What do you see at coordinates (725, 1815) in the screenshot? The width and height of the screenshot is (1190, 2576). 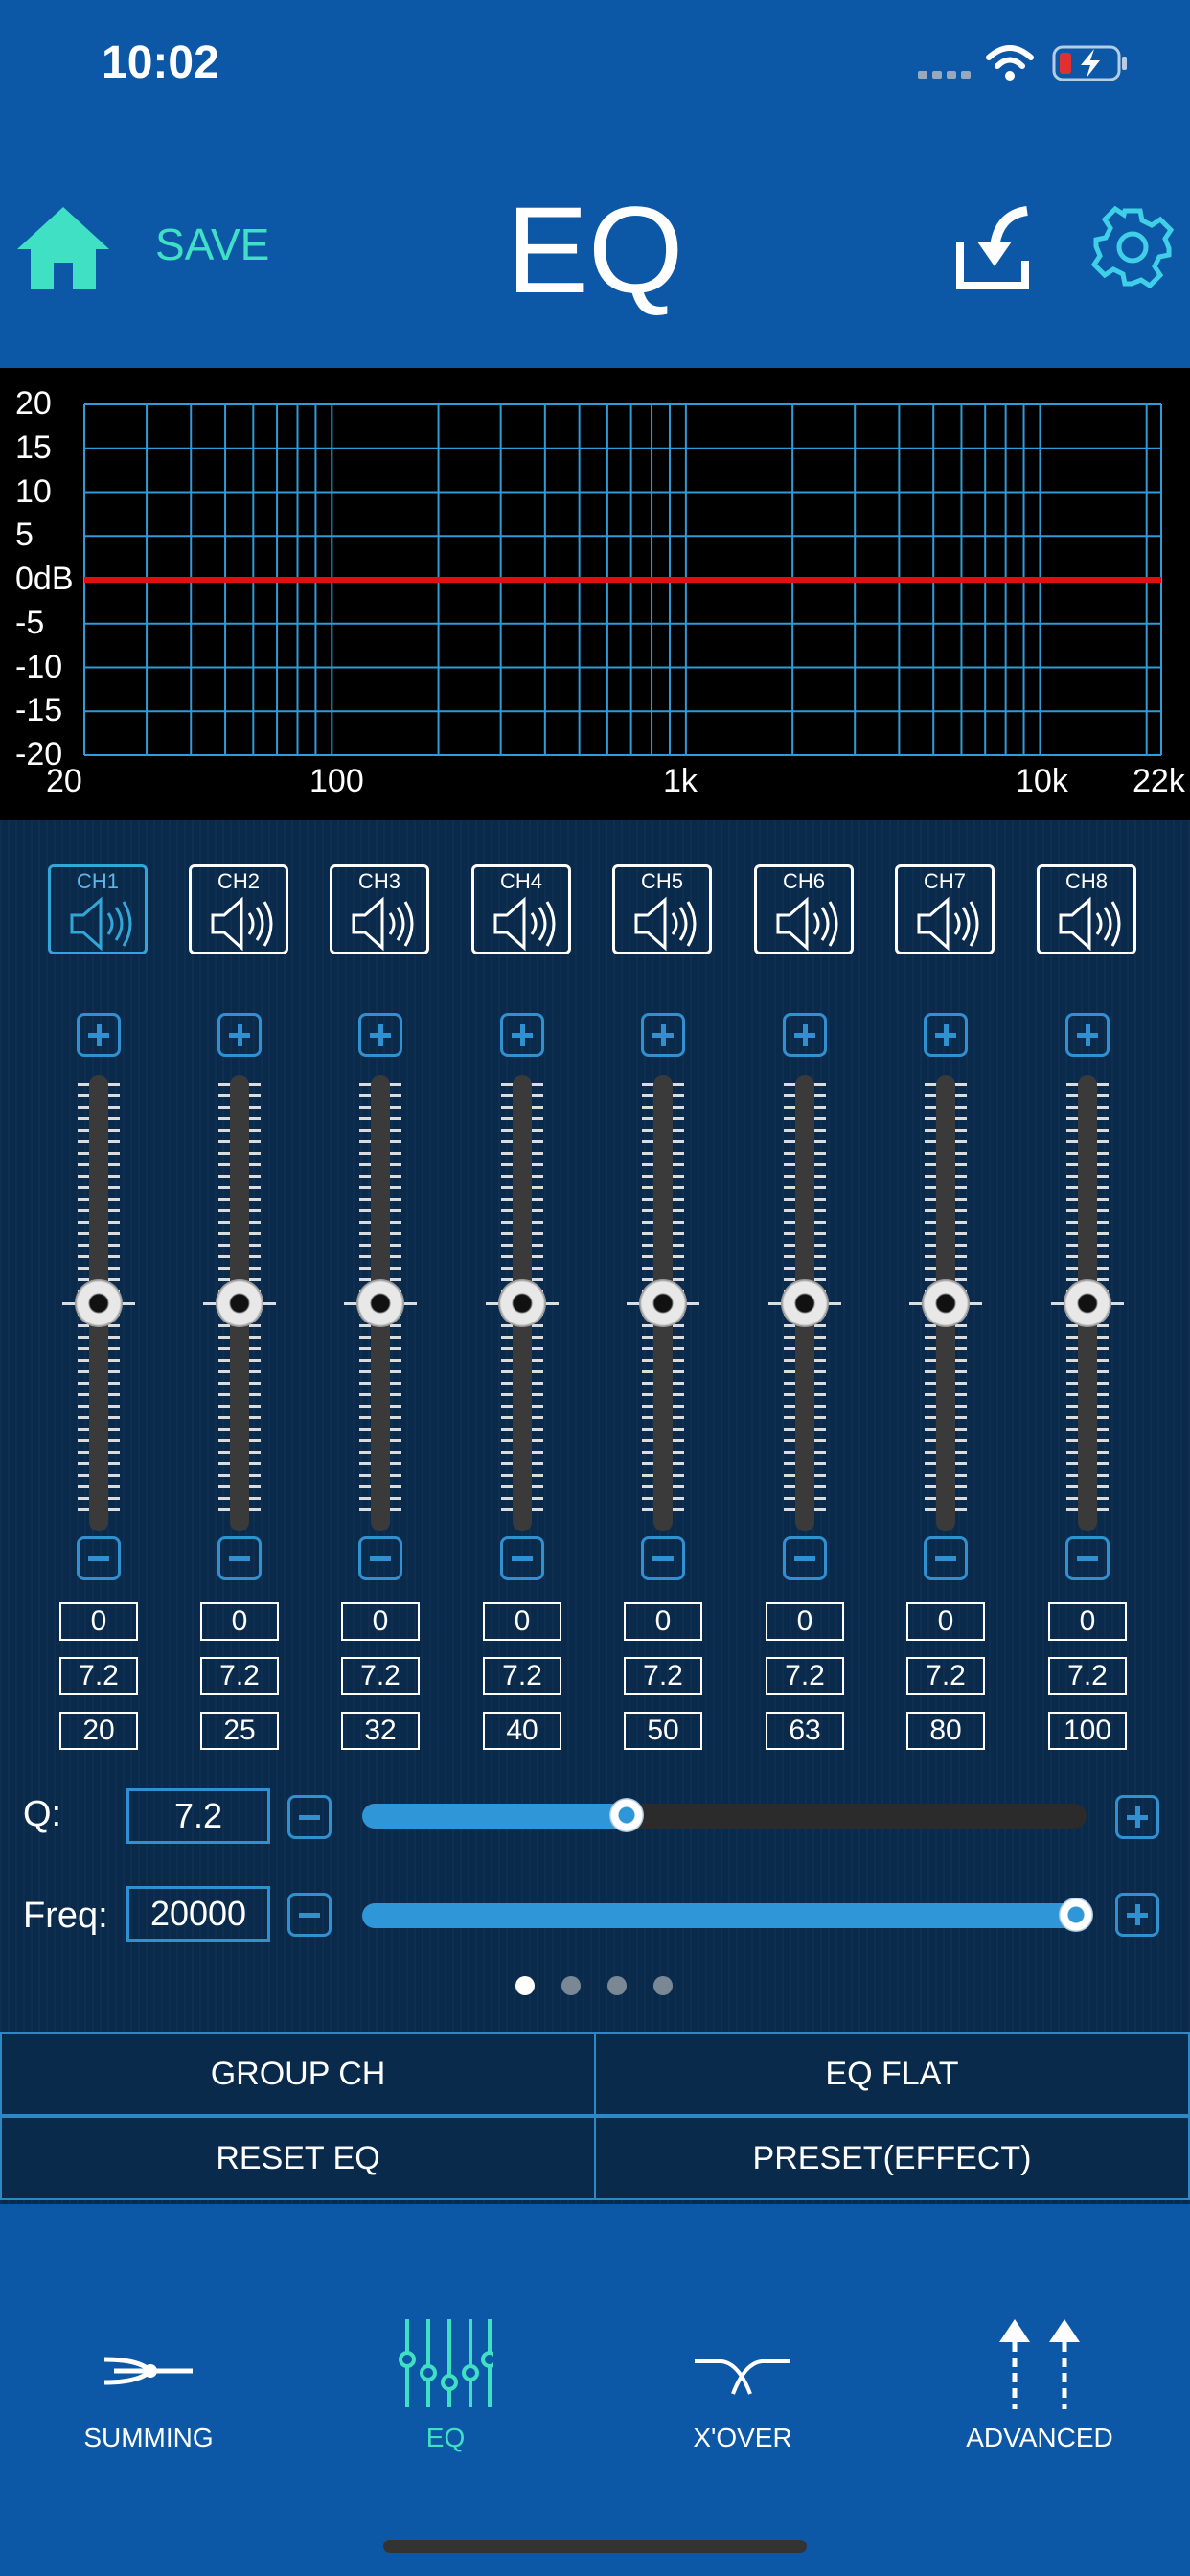 I see `q-slider` at bounding box center [725, 1815].